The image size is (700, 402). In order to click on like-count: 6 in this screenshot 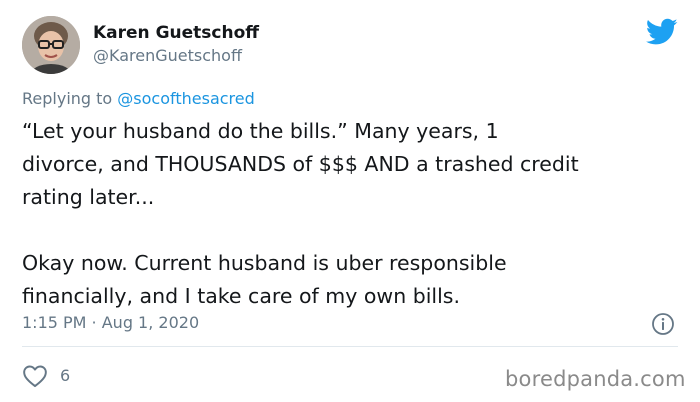, I will do `click(65, 375)`.